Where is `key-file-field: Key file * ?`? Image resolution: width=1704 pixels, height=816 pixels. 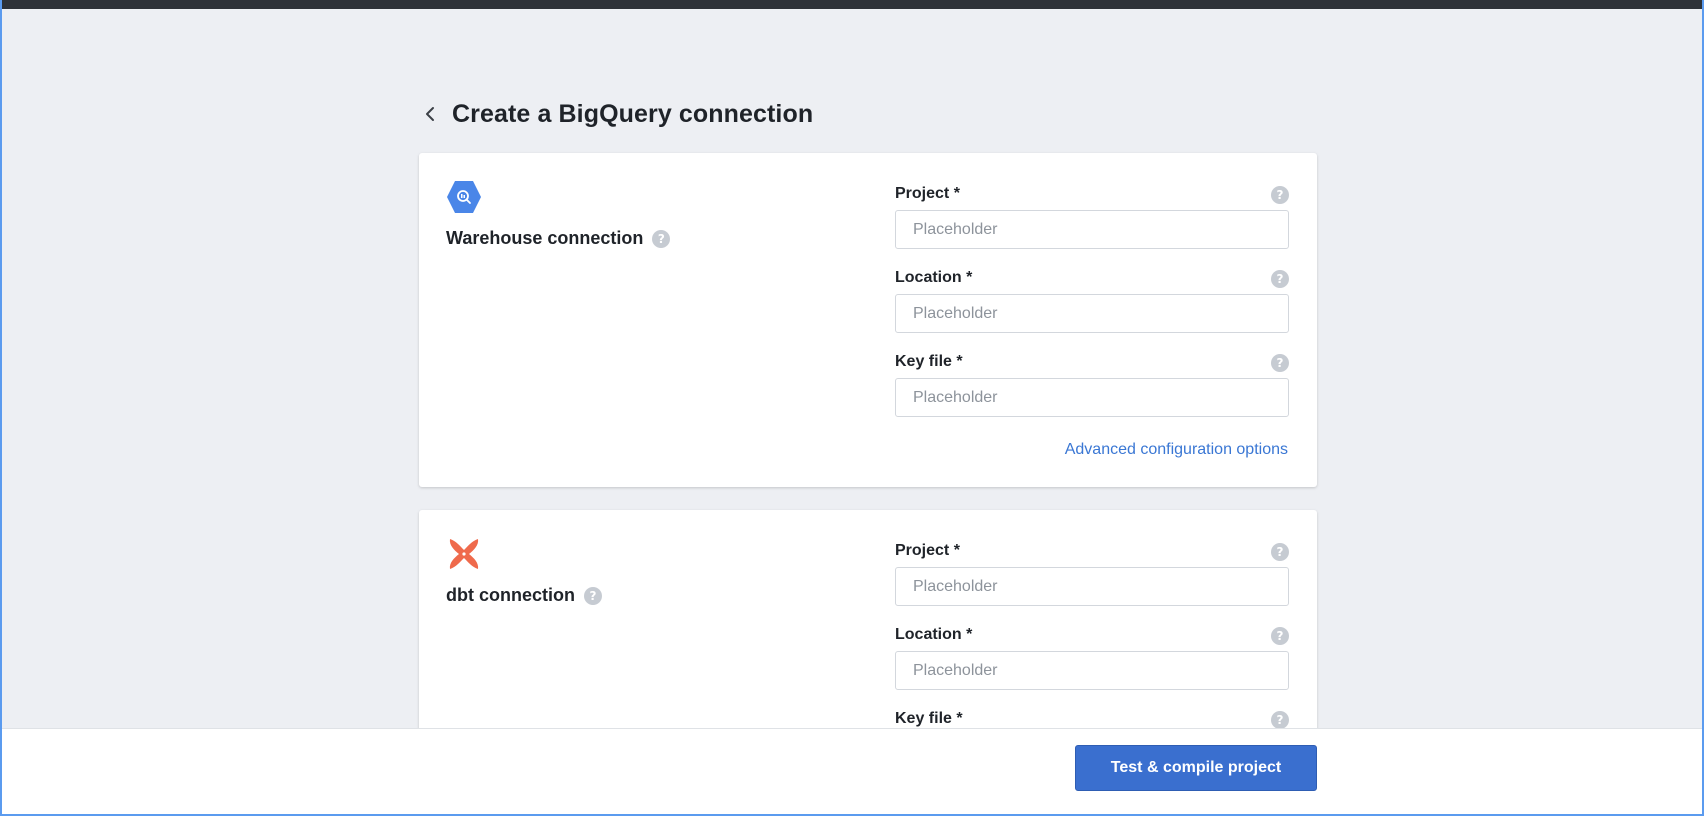
key-file-field: Key file * ? is located at coordinates (1092, 393).